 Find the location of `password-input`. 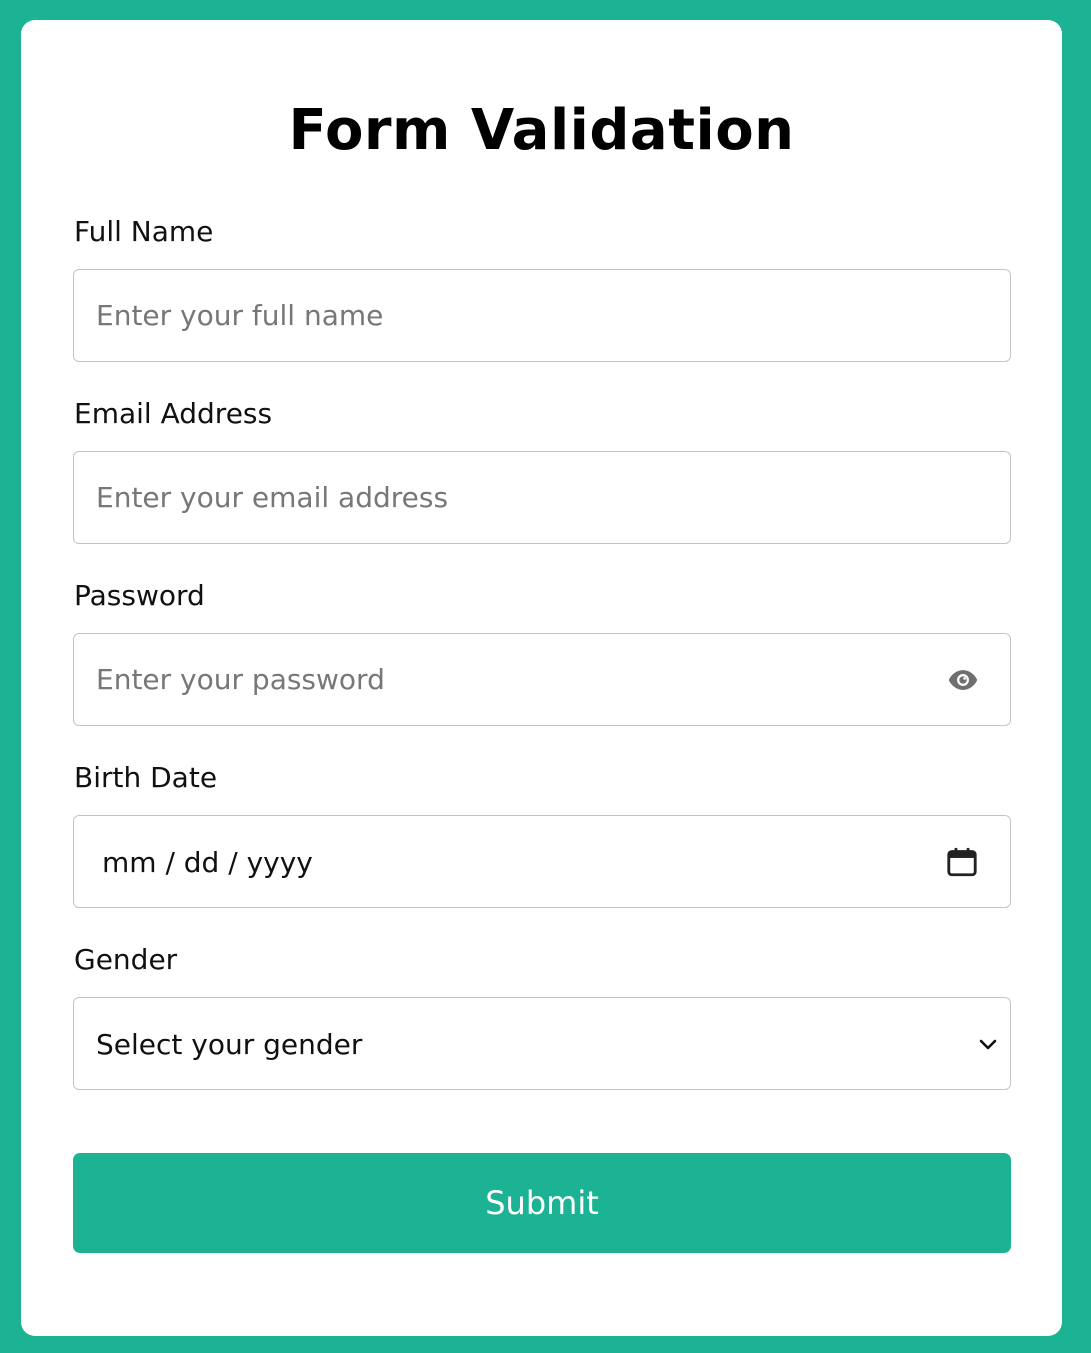

password-input is located at coordinates (542, 679).